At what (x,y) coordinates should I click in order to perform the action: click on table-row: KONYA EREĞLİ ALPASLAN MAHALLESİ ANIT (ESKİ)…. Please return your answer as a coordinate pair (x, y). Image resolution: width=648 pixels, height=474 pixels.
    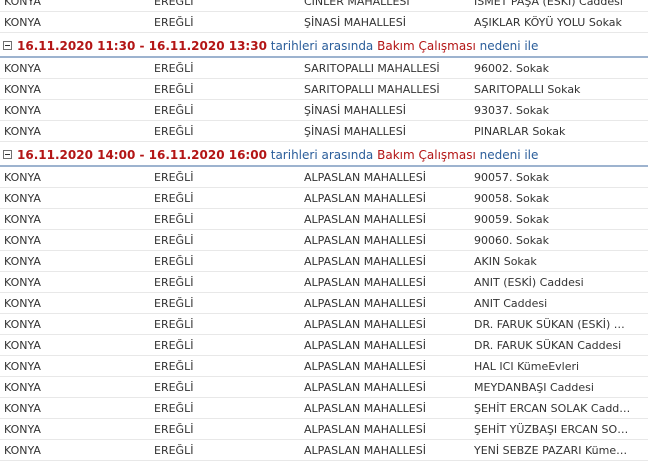
    Looking at the image, I should click on (324, 282).